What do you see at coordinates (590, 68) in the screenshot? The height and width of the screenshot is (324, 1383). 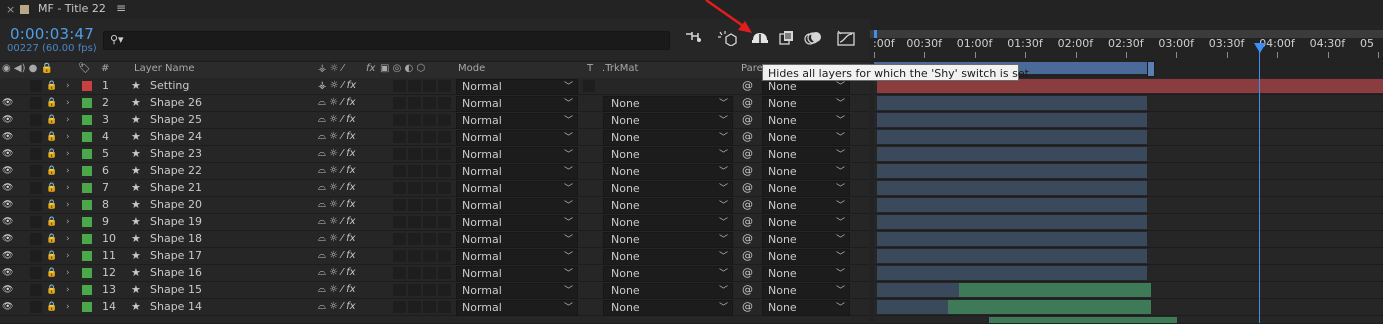 I see `preserve-transparency-header: T` at bounding box center [590, 68].